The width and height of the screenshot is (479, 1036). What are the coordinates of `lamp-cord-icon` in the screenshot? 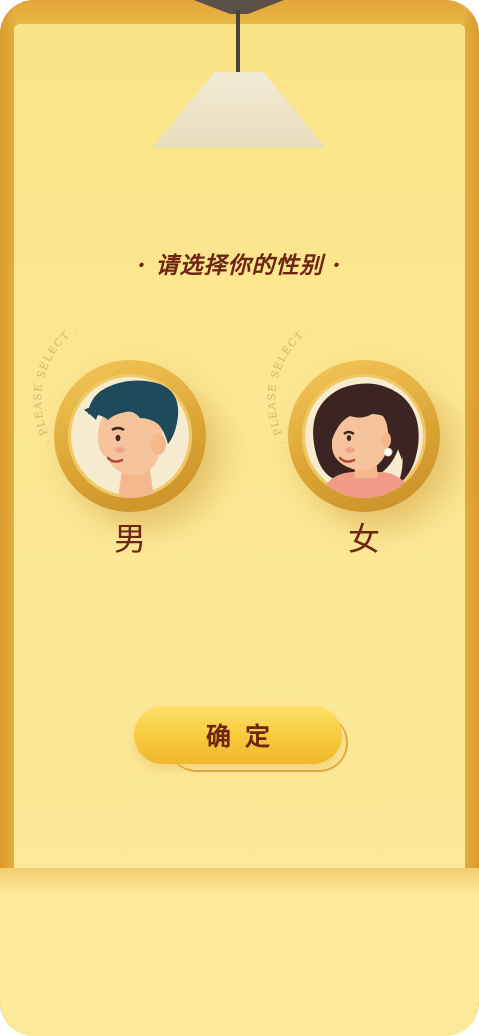 It's located at (238, 42).